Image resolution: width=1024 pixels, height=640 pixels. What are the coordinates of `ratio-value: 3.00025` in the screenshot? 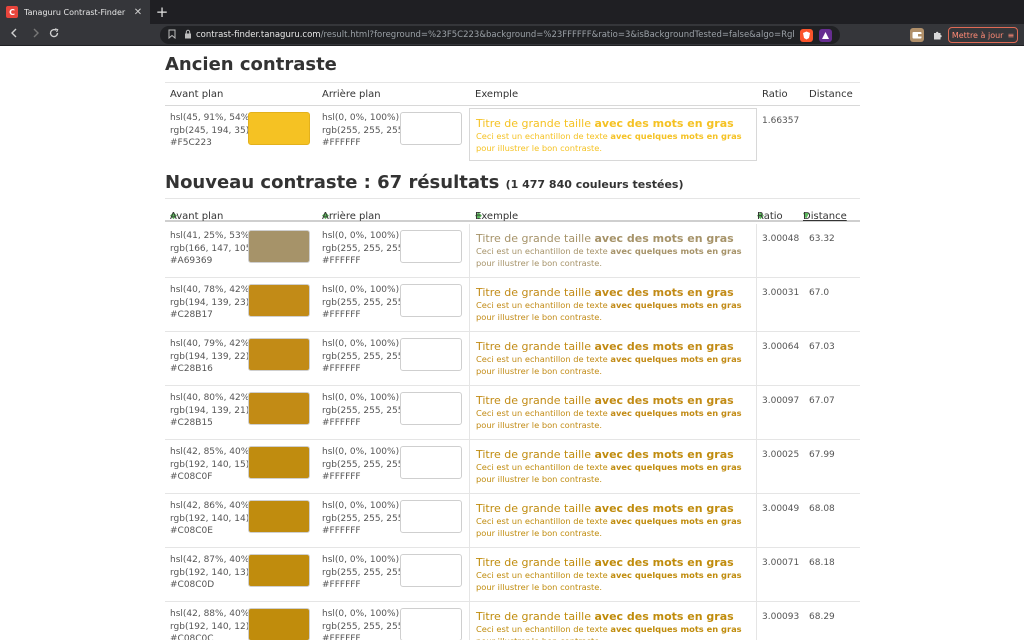 It's located at (781, 455).